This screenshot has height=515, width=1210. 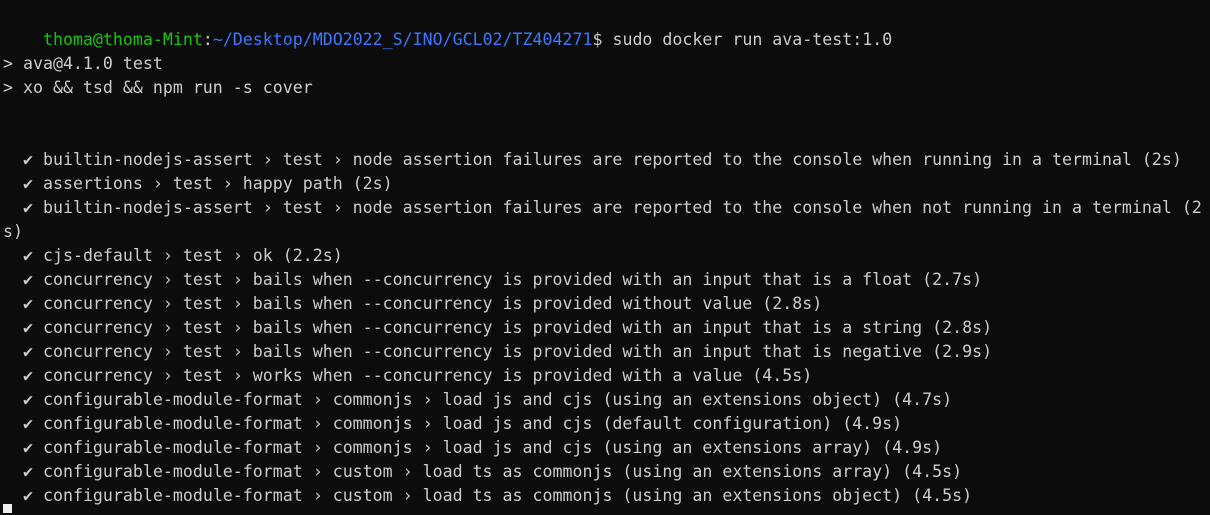 What do you see at coordinates (402, 39) in the screenshot?
I see `prompt-path: ~/Desktop/MDO2022_S/INO/GCL02/TZ404271` at bounding box center [402, 39].